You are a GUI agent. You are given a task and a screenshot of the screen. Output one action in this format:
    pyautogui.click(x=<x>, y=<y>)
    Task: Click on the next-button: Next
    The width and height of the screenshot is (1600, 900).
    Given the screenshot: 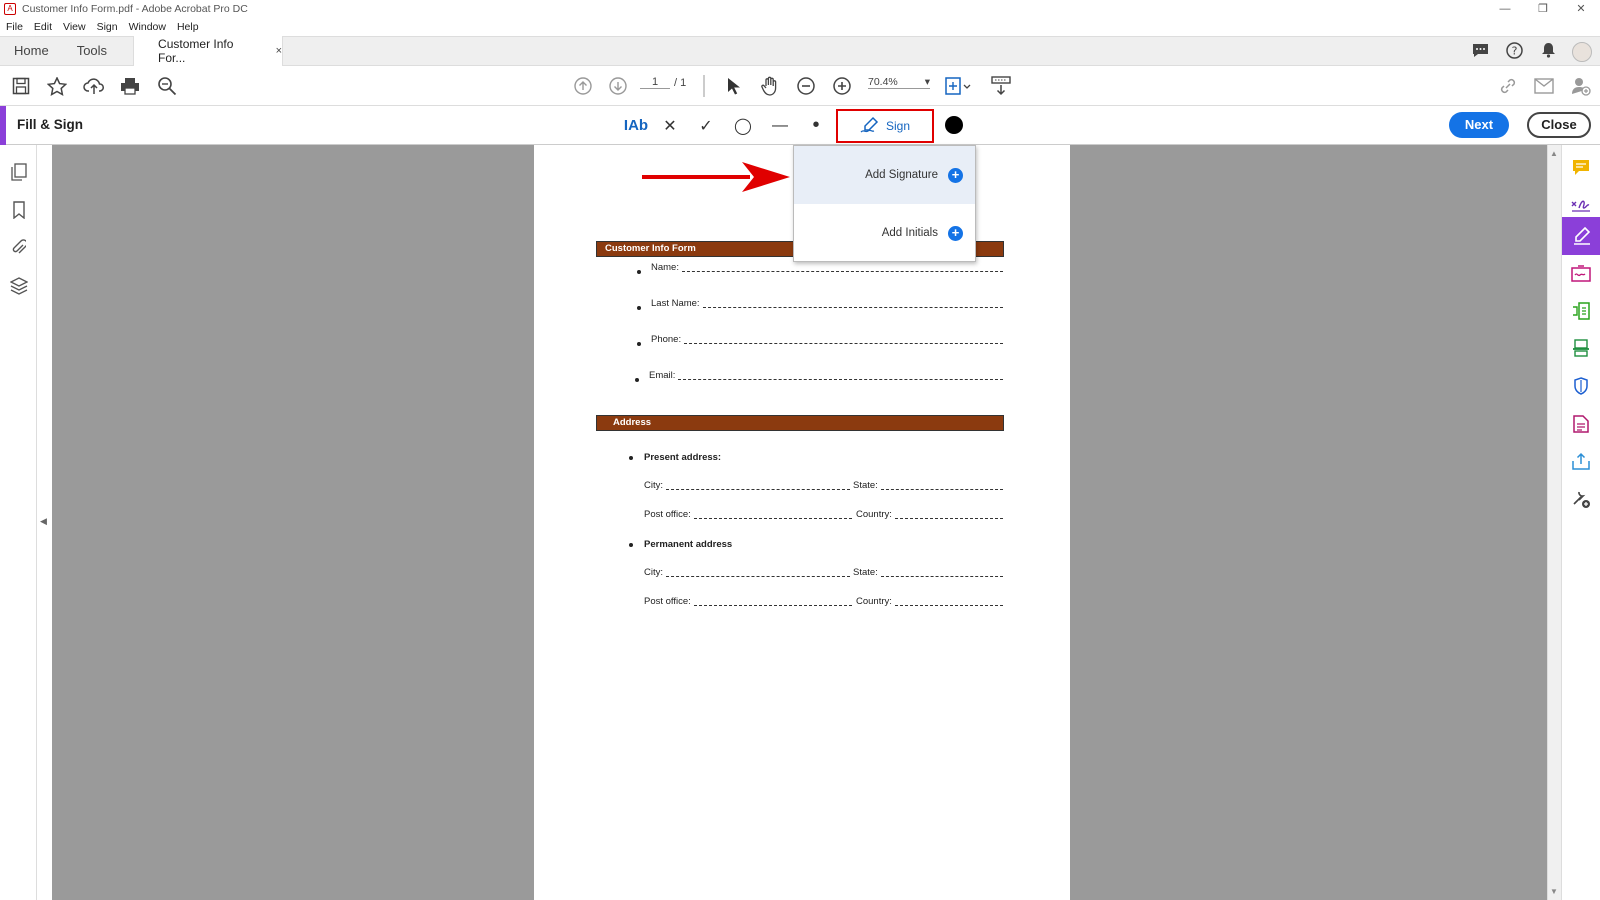 What is the action you would take?
    pyautogui.click(x=1479, y=125)
    